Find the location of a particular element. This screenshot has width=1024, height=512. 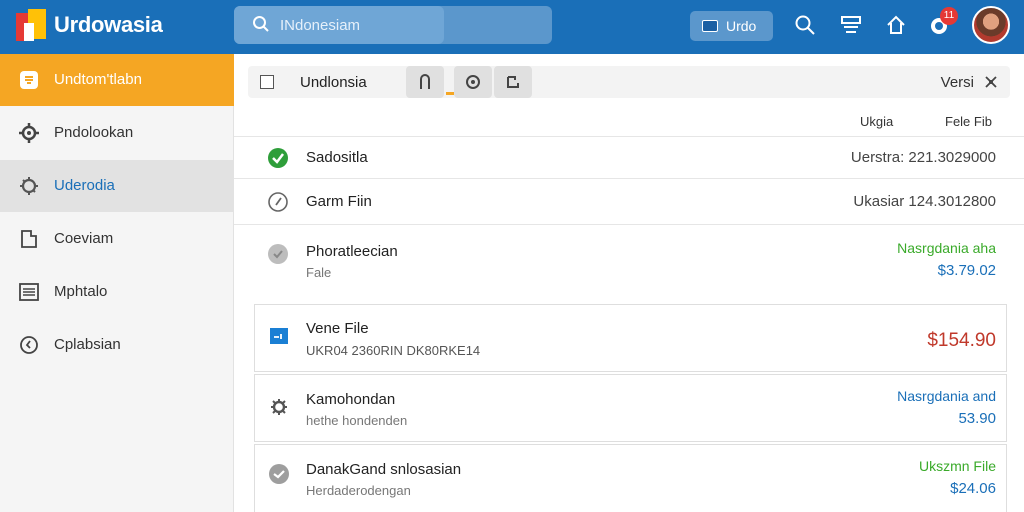

tray-icon is located at coordinates (851, 25).